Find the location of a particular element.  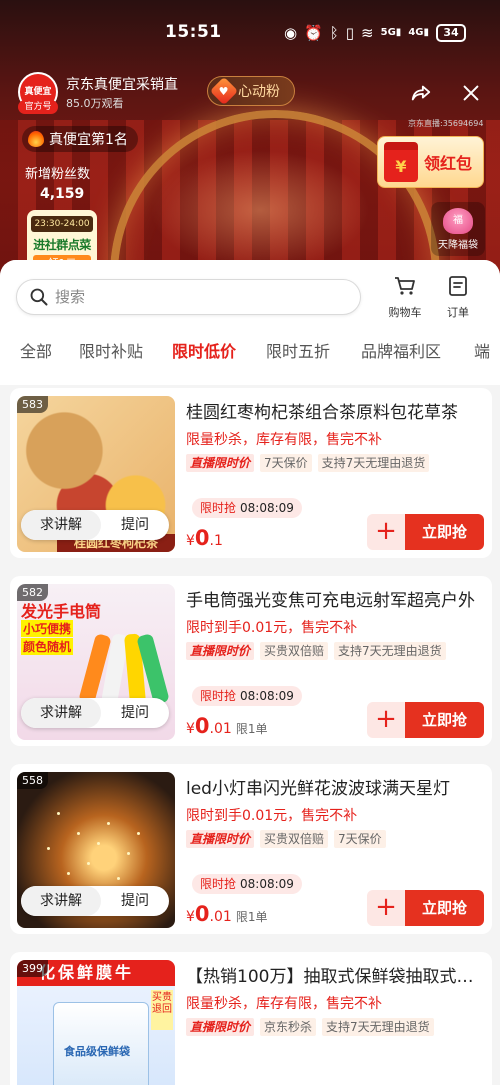

product-title: led小灯串闪光鲜花波波球满天星灯 is located at coordinates (335, 786).